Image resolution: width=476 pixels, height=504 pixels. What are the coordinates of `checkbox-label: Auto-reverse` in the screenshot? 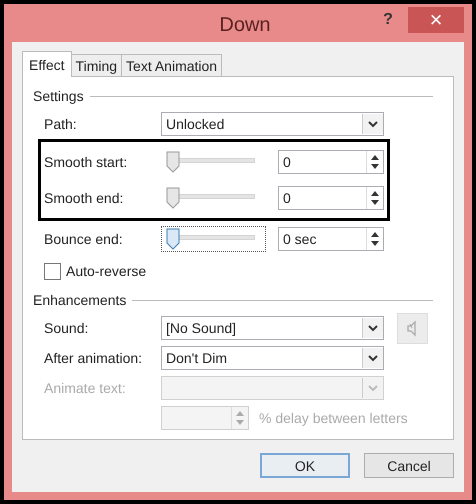 It's located at (106, 271).